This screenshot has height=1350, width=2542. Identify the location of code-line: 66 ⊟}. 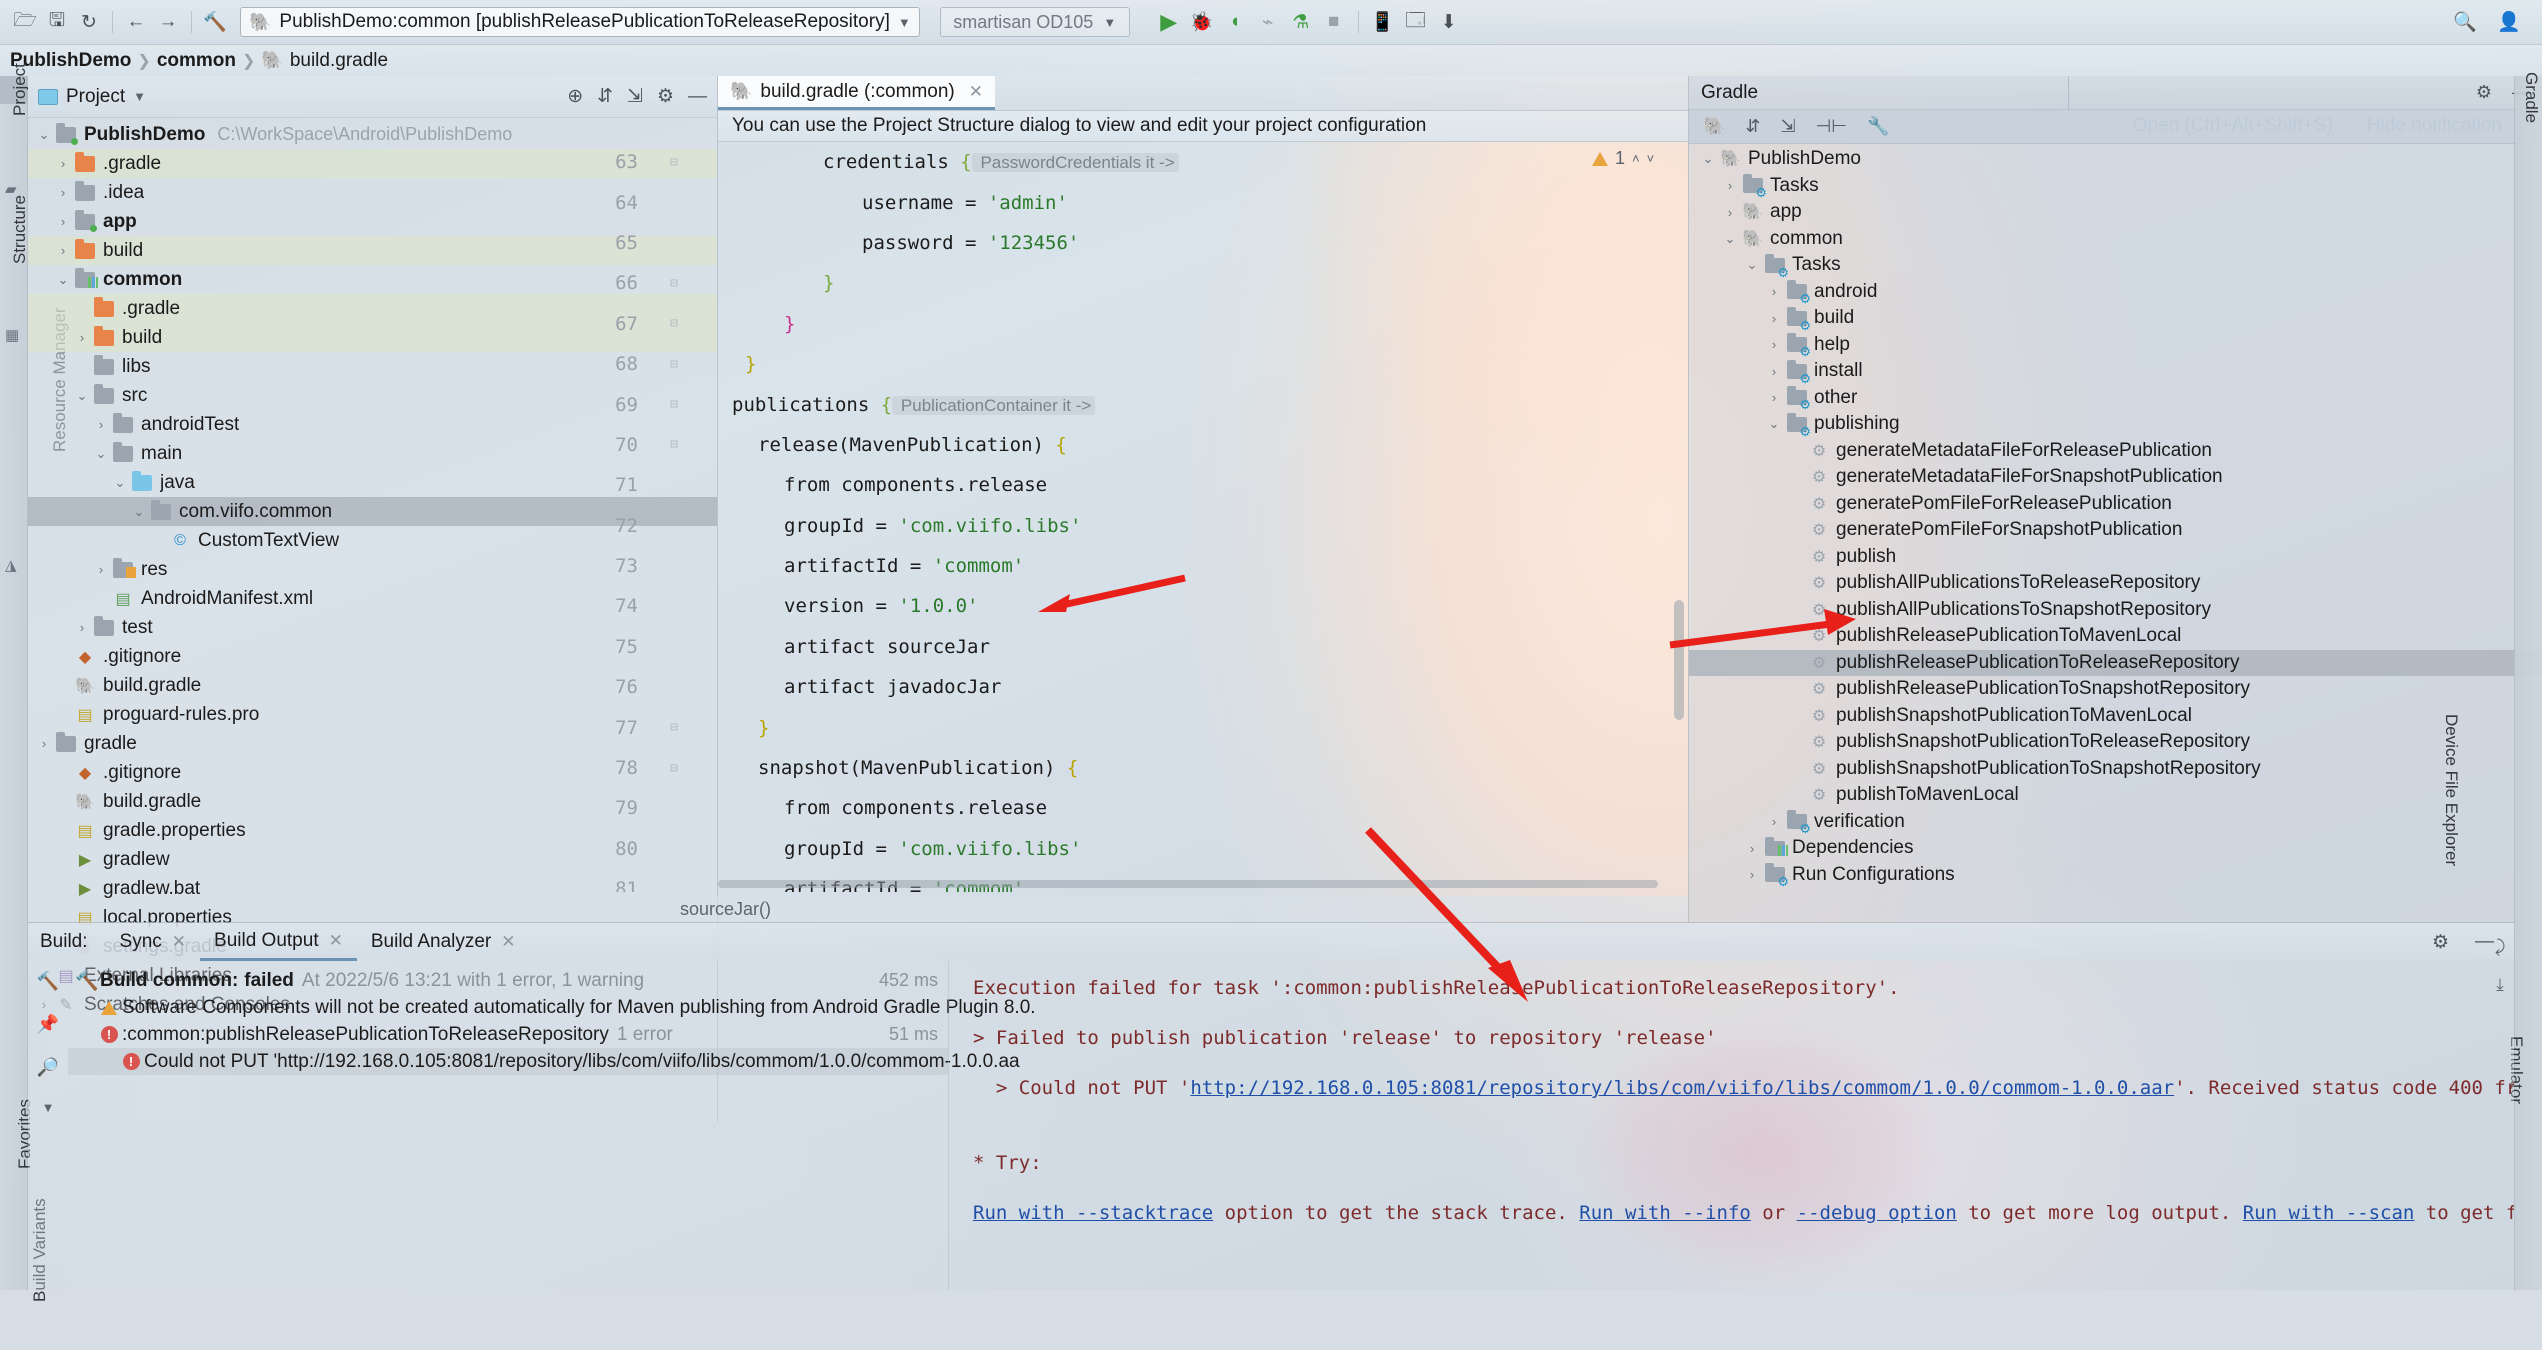
(1139, 283).